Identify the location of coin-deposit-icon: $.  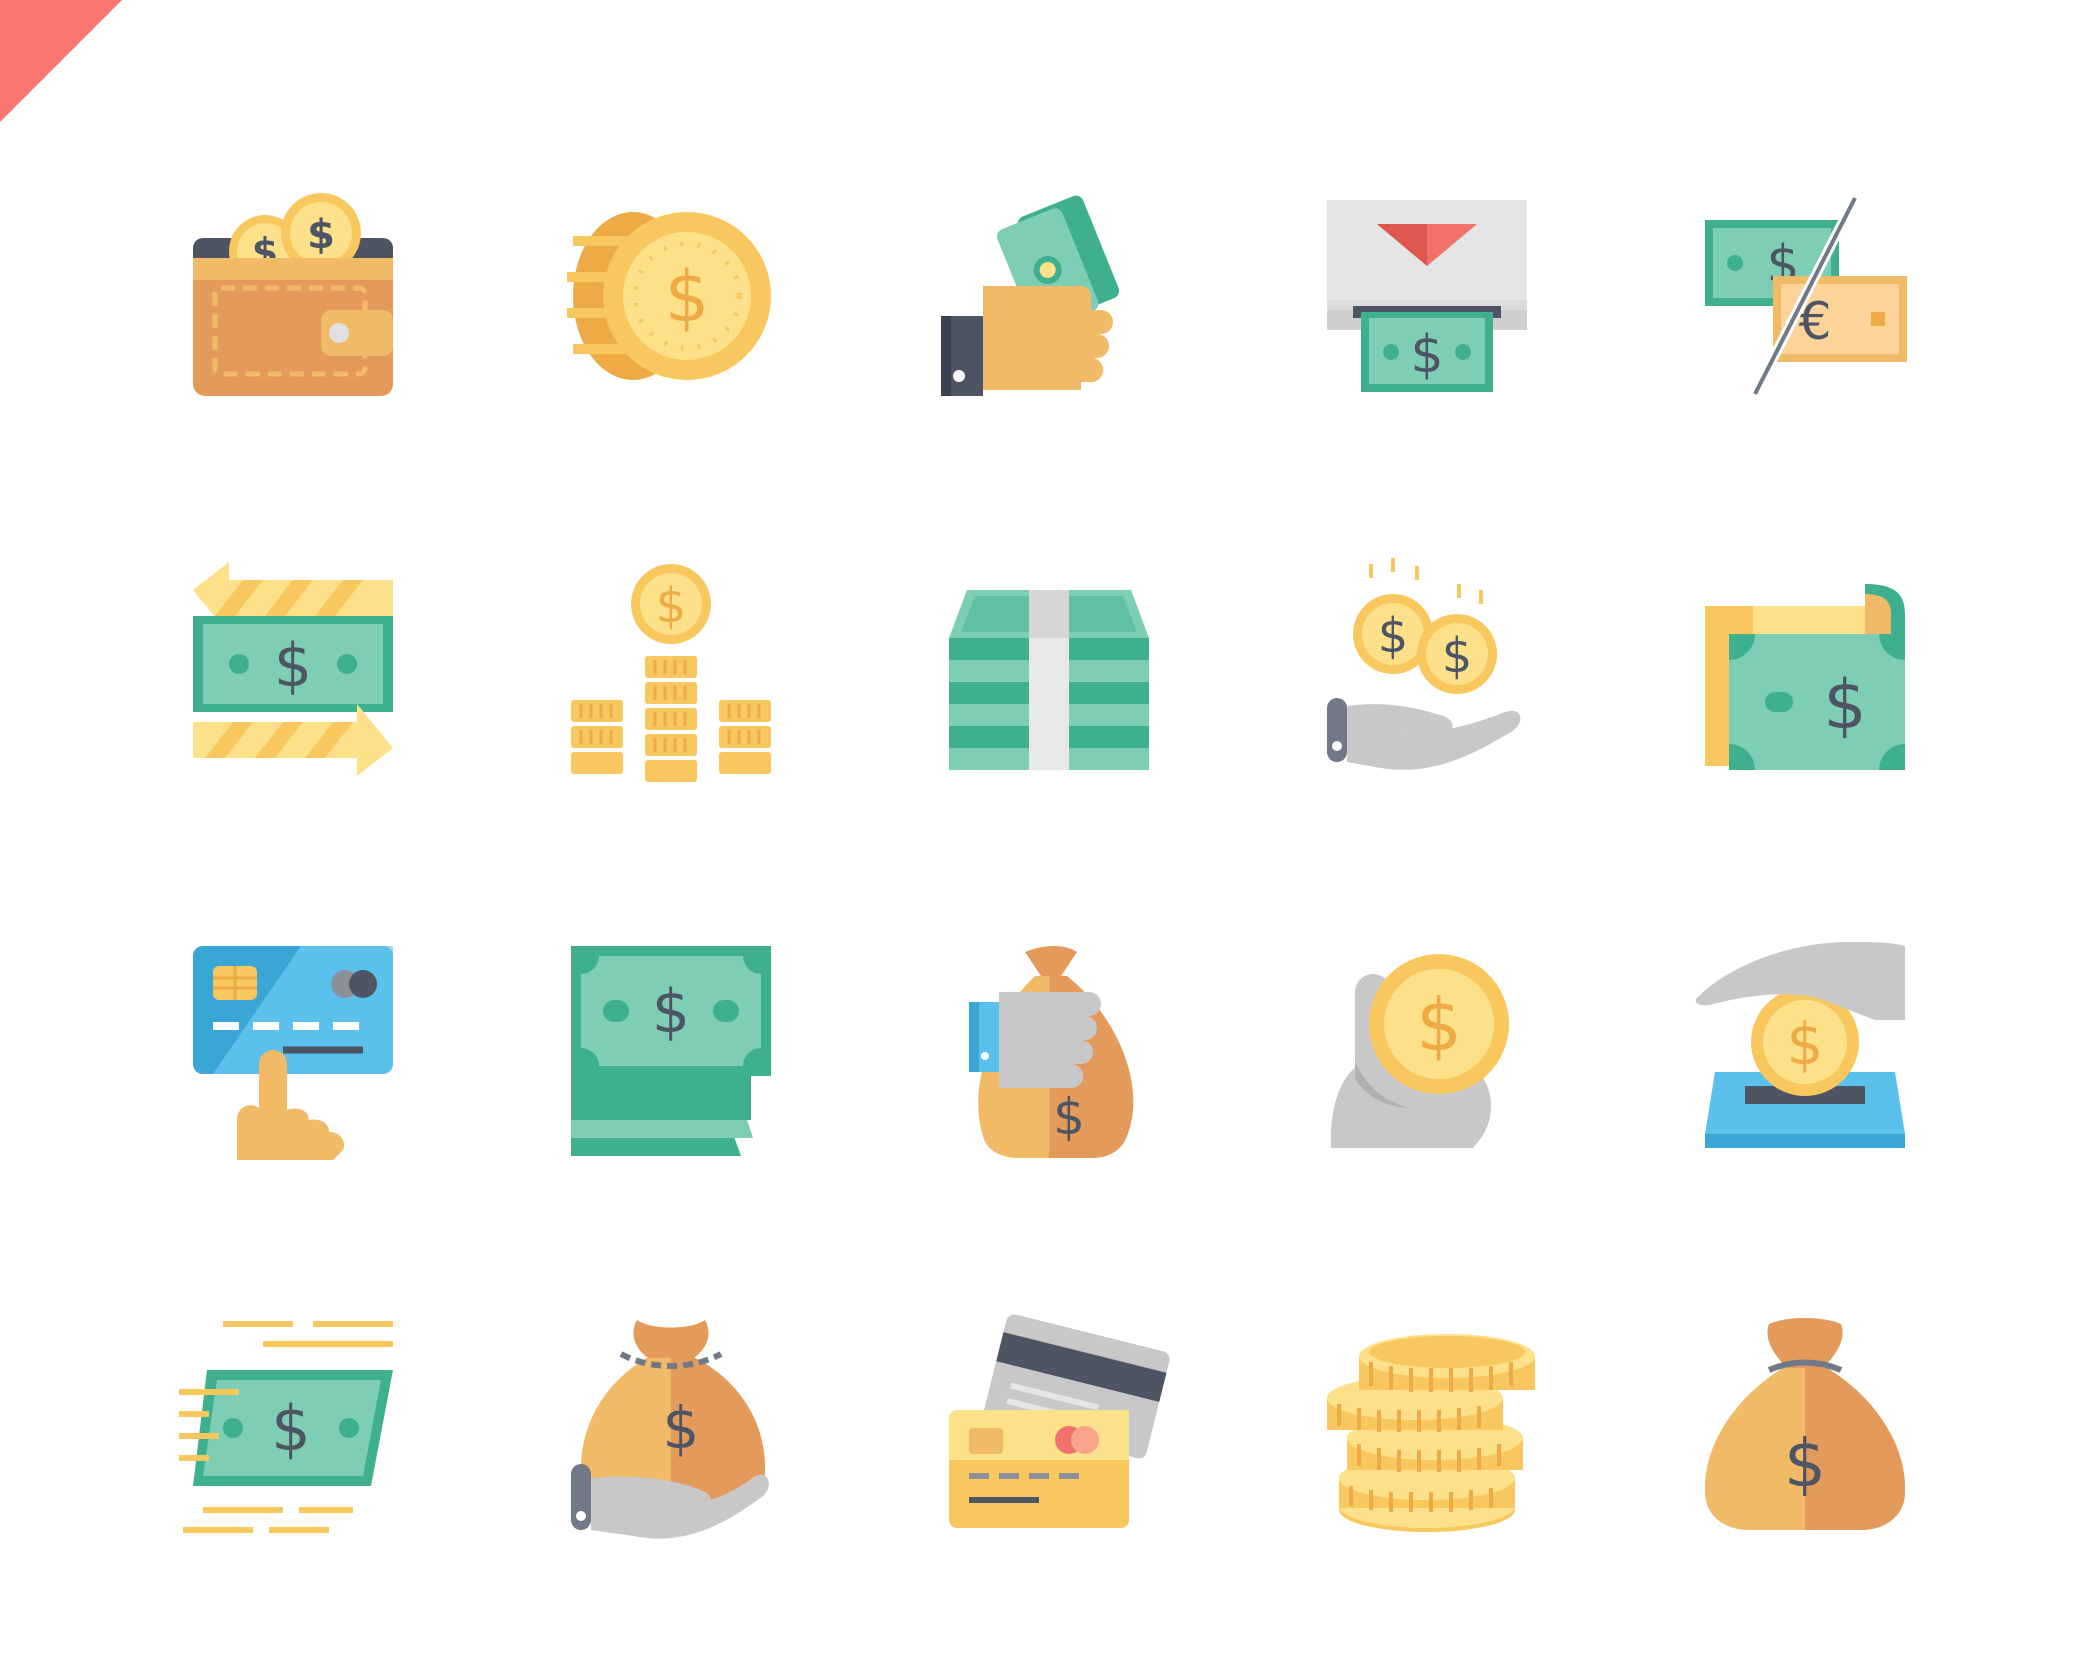
(1800, 1045).